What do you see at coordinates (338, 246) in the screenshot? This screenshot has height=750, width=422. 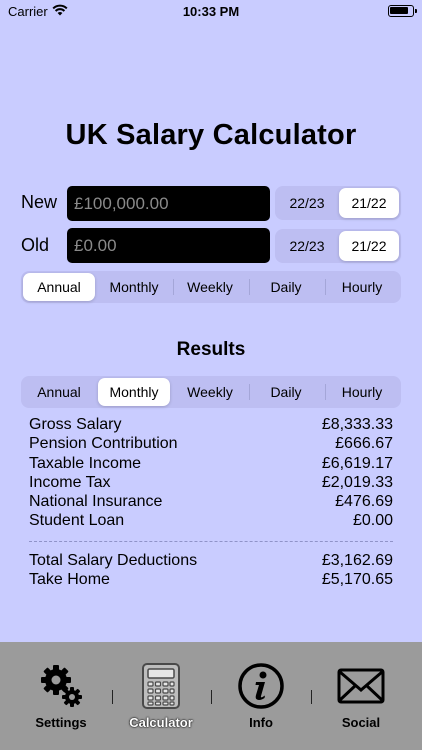 I see `old-tax-year-selector: 22/23 21/22` at bounding box center [338, 246].